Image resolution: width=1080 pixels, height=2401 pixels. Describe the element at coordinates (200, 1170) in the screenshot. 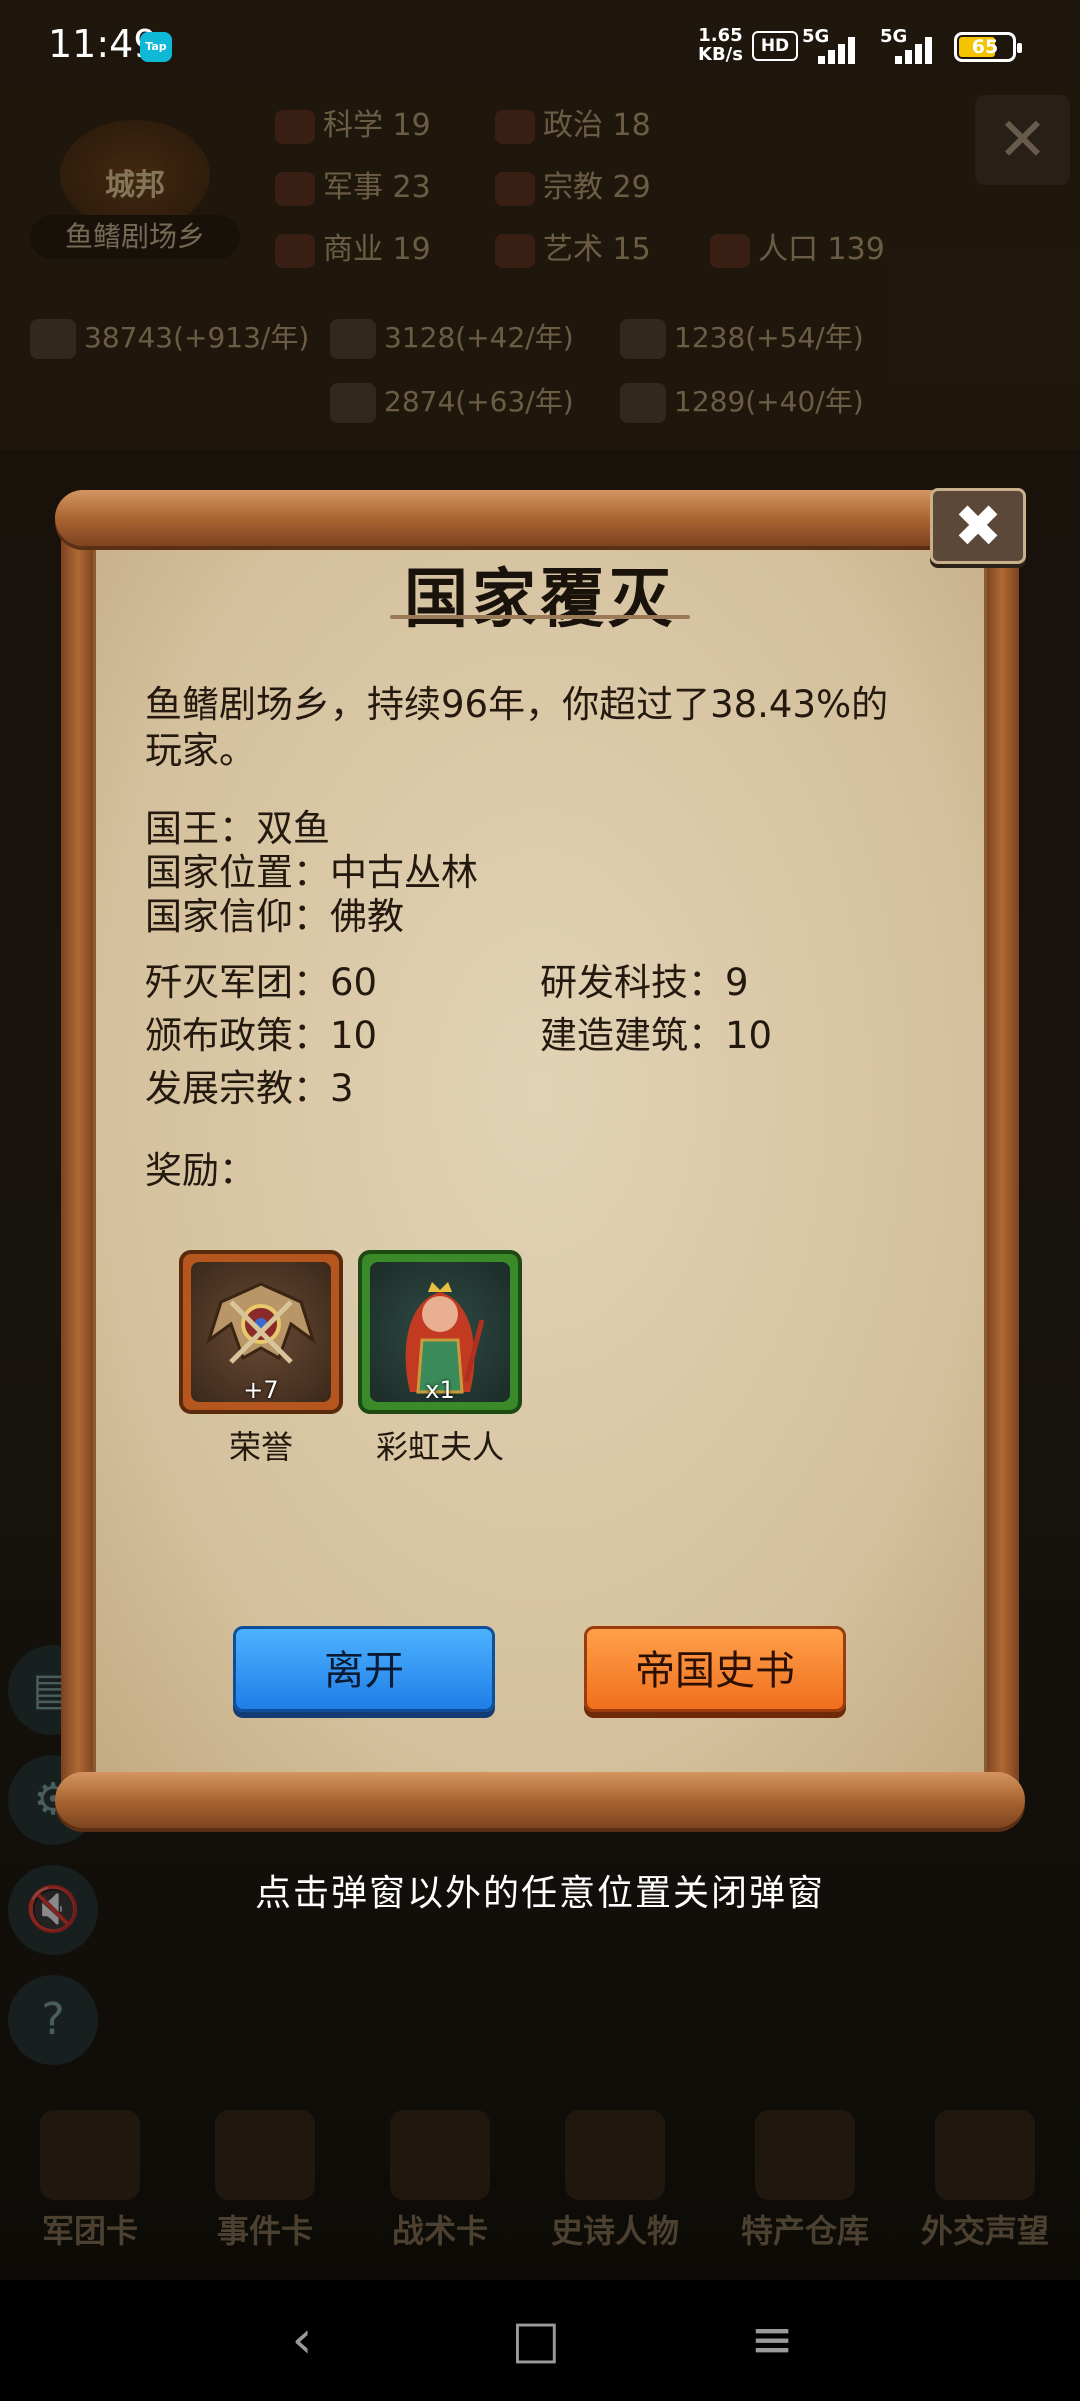

I see `rewards-label: 奖励：` at that location.